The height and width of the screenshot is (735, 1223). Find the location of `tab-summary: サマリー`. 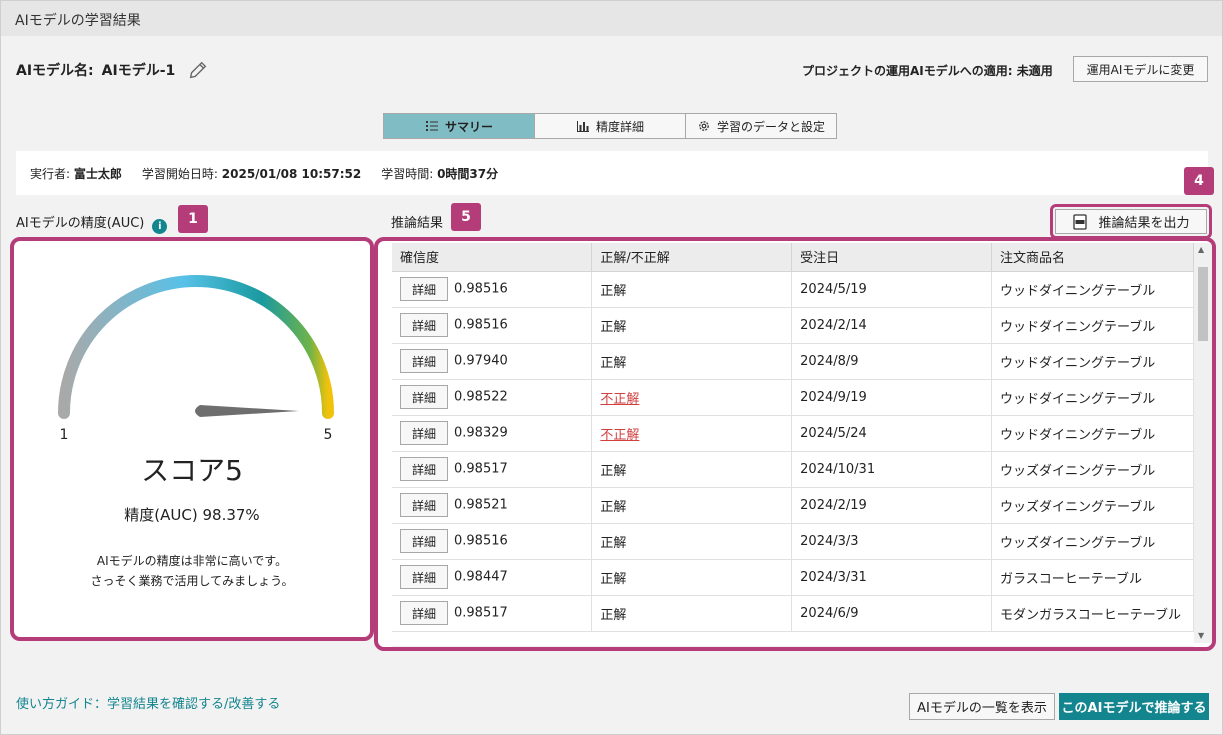

tab-summary: サマリー is located at coordinates (459, 126).